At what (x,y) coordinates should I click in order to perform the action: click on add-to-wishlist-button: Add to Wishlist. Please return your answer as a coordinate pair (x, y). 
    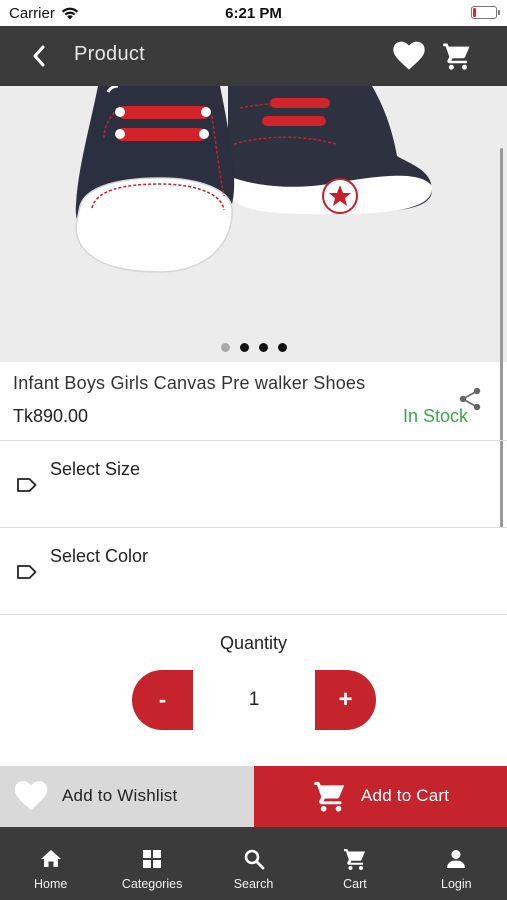
    Looking at the image, I should click on (127, 796).